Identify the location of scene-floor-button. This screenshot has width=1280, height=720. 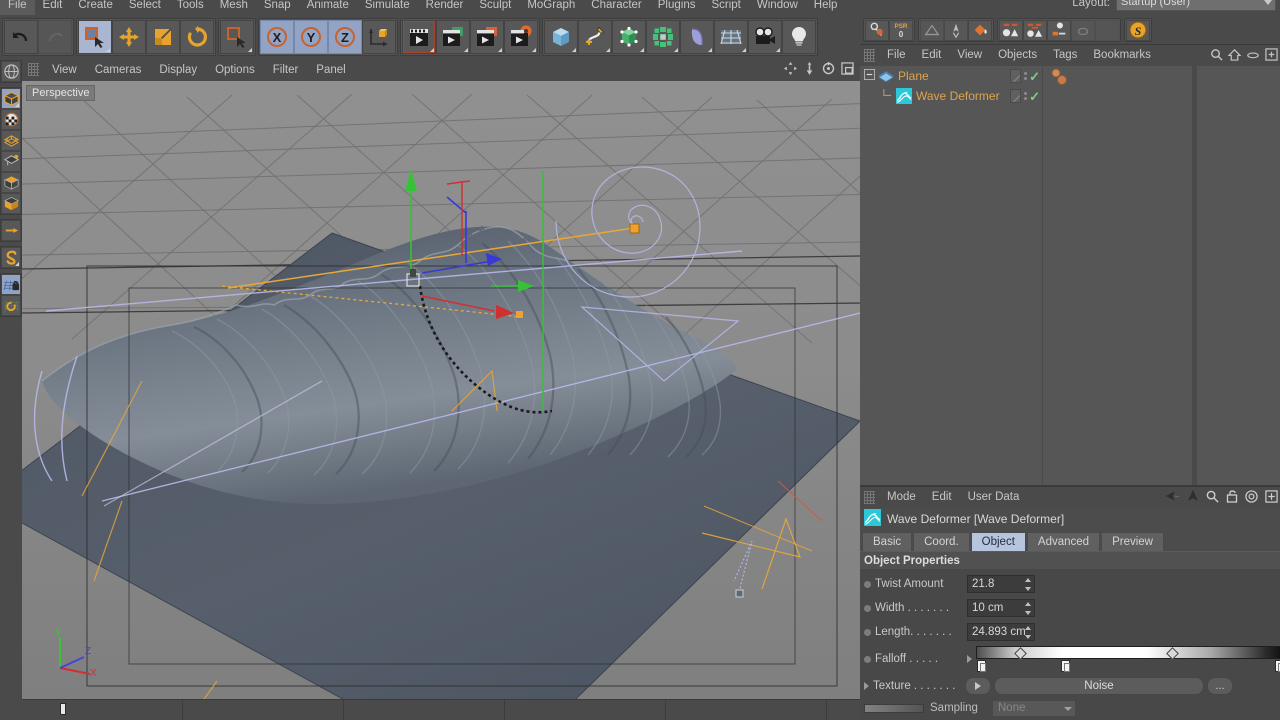
(731, 37).